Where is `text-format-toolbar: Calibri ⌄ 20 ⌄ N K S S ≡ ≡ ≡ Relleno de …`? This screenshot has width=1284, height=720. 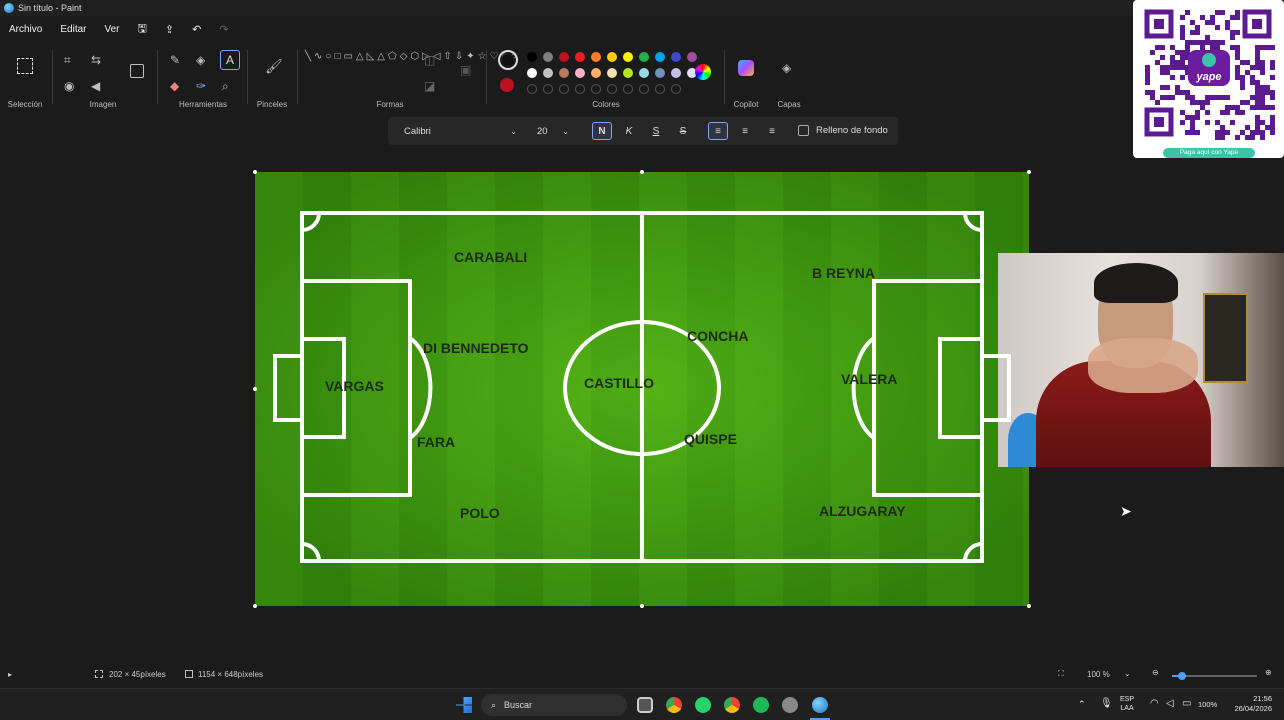 text-format-toolbar: Calibri ⌄ 20 ⌄ N K S S ≡ ≡ ≡ Relleno de … is located at coordinates (643, 131).